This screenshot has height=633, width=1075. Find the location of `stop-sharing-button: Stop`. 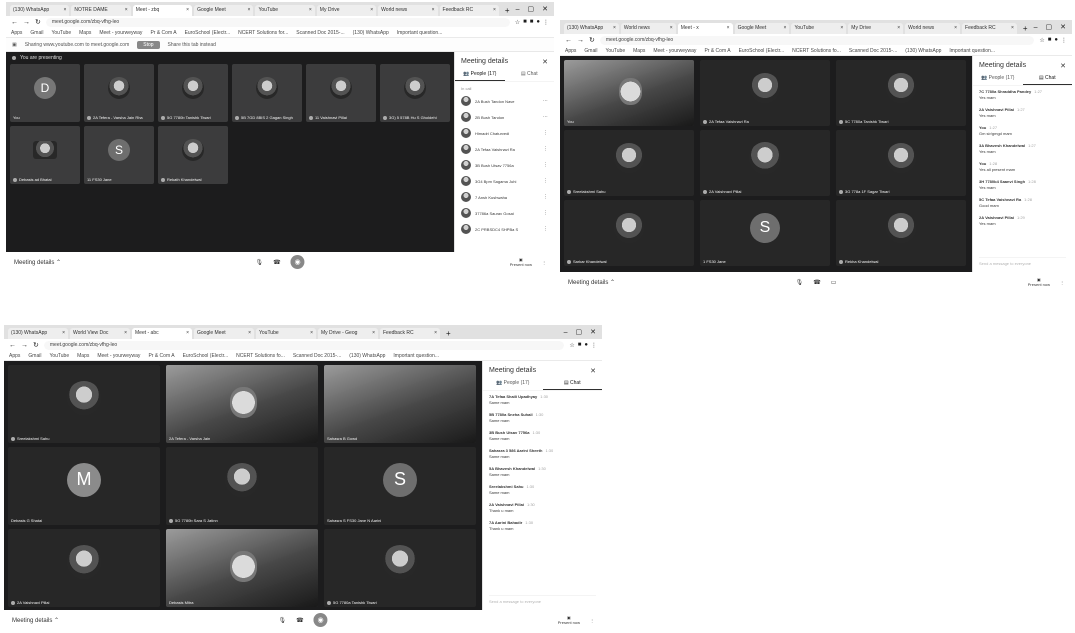

stop-sharing-button: Stop is located at coordinates (148, 44).